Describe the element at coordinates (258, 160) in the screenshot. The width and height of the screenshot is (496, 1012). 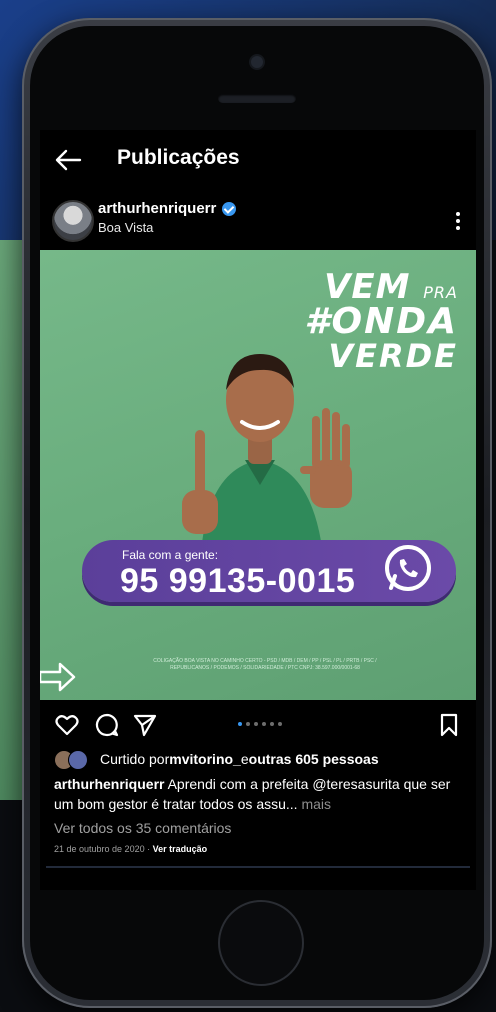
I see `top-bar: Publicações` at that location.